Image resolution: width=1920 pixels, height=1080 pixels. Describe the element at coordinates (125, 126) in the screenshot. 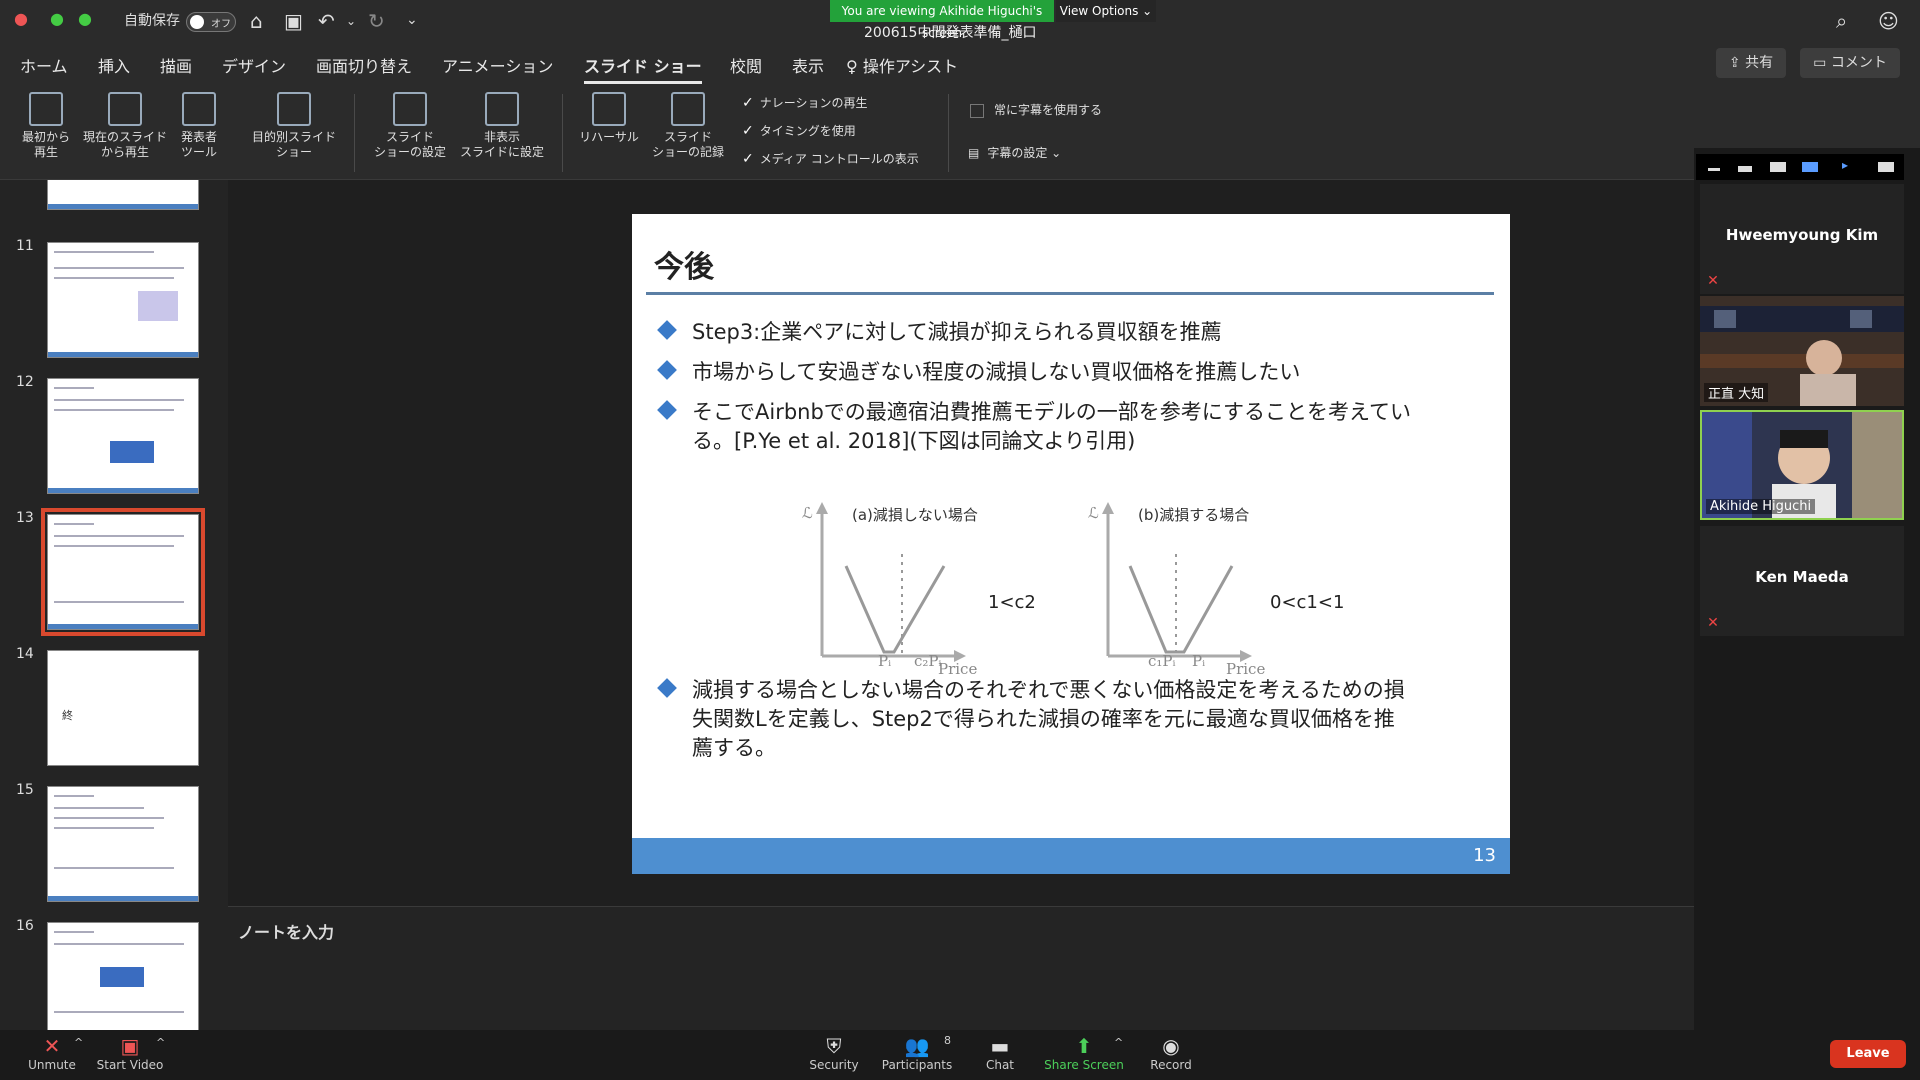

I see `from-current-button: 現在のスライド から再生` at that location.